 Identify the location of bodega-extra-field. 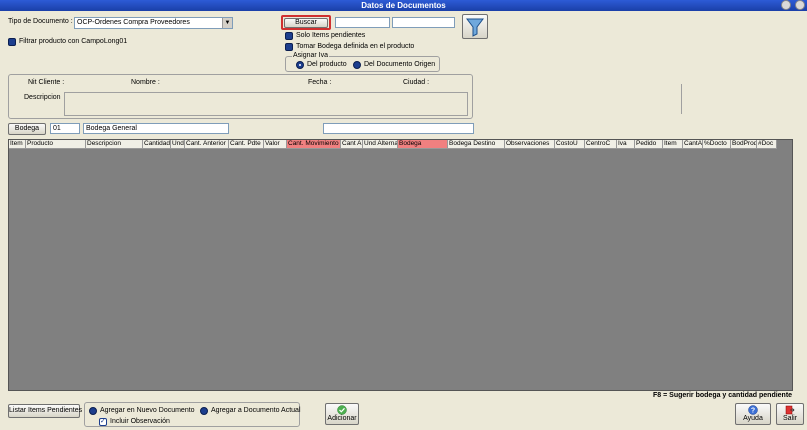
(398, 128).